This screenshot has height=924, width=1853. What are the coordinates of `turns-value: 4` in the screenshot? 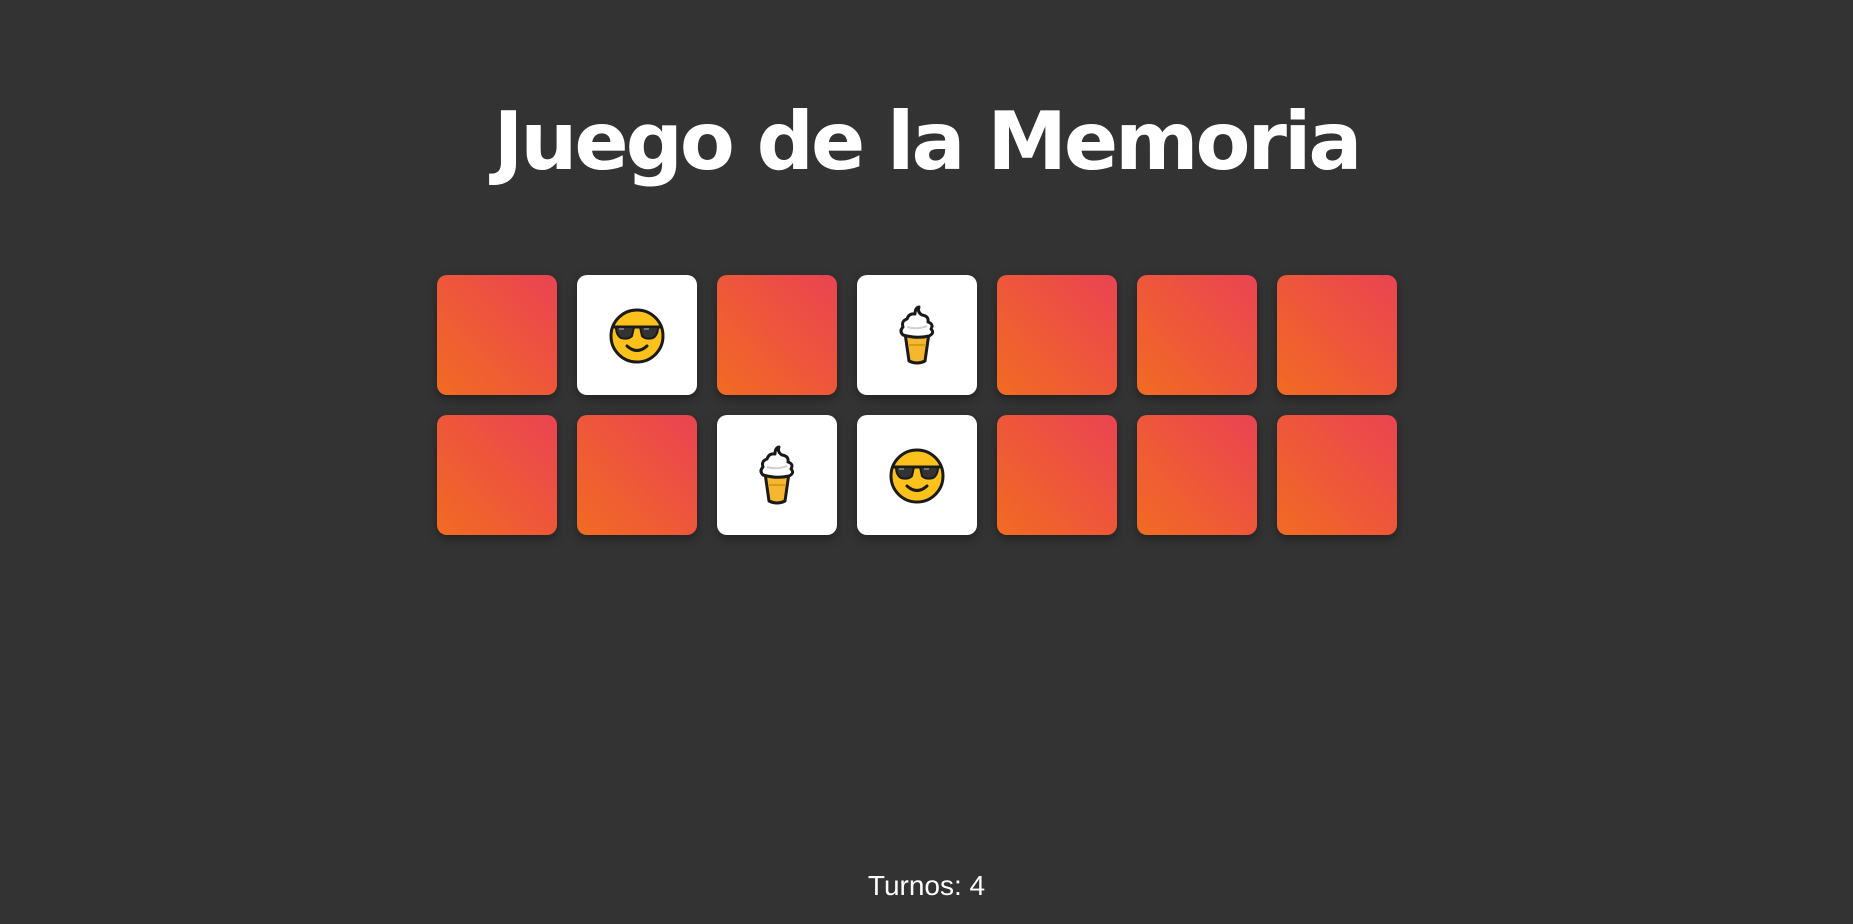 It's located at (977, 885).